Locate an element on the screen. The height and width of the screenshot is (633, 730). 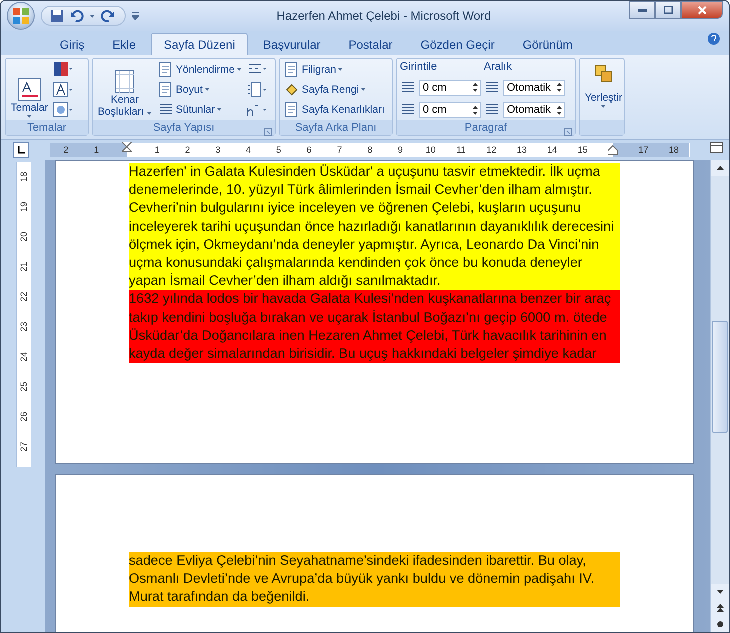
vertical-ruler: 18 19 20 21 22 23 24 25 26 27 is located at coordinates (23, 314).